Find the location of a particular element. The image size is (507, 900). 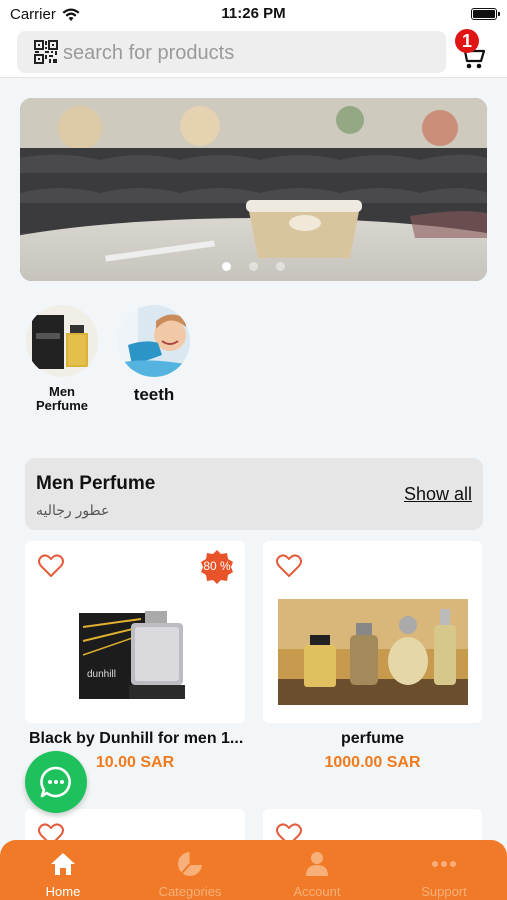

whatsapp-chat-button is located at coordinates (56, 782).